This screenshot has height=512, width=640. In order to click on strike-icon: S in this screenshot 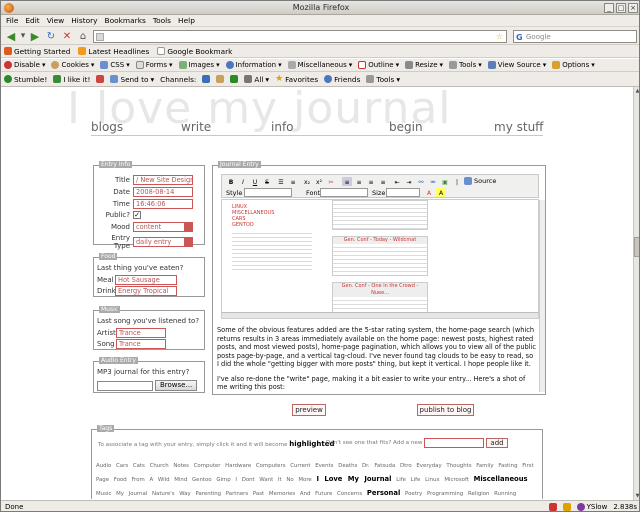, I will do `click(267, 181)`.